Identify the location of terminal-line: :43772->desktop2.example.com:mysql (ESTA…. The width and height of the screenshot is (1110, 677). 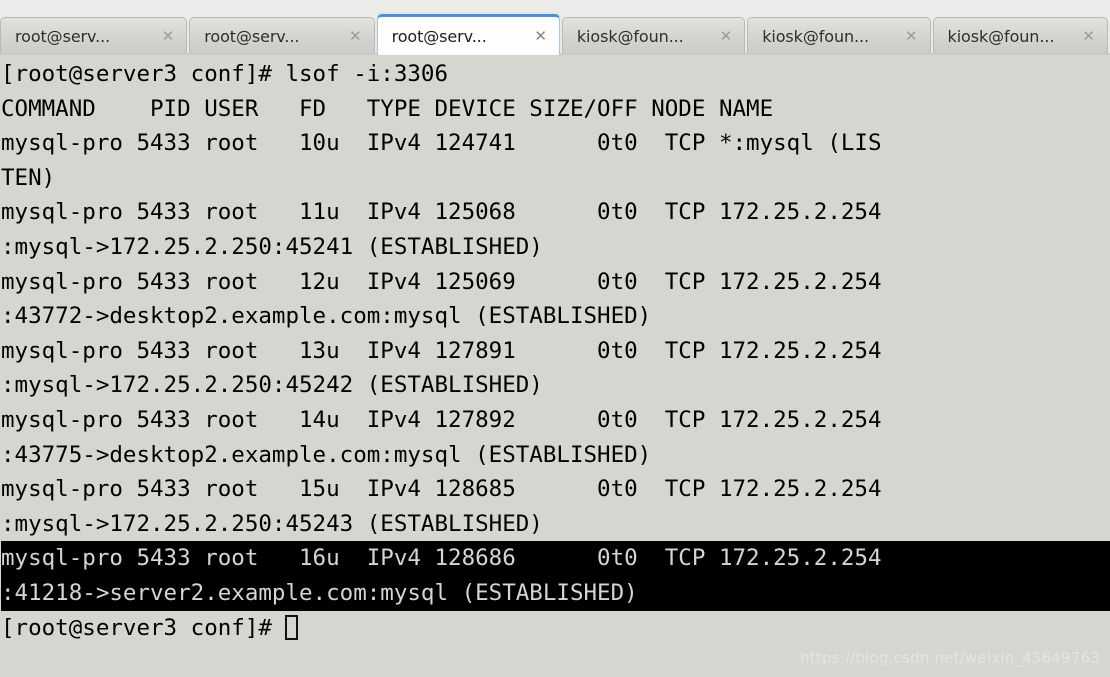
(326, 316).